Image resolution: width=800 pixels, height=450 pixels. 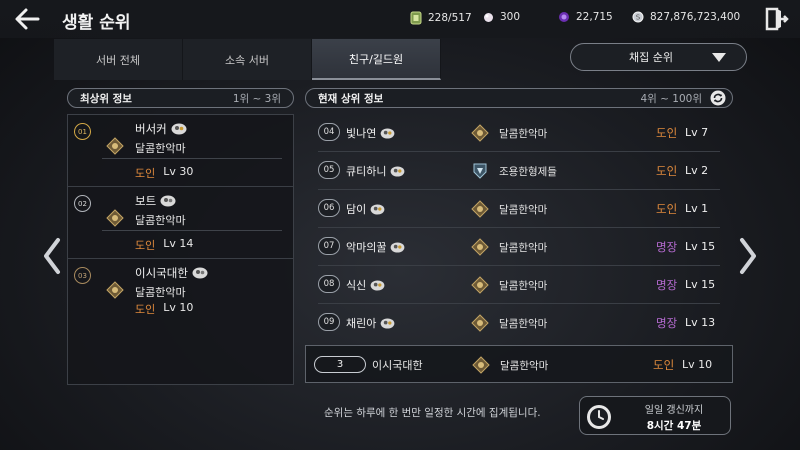 I want to click on level-label: Lv 1, so click(x=697, y=208).